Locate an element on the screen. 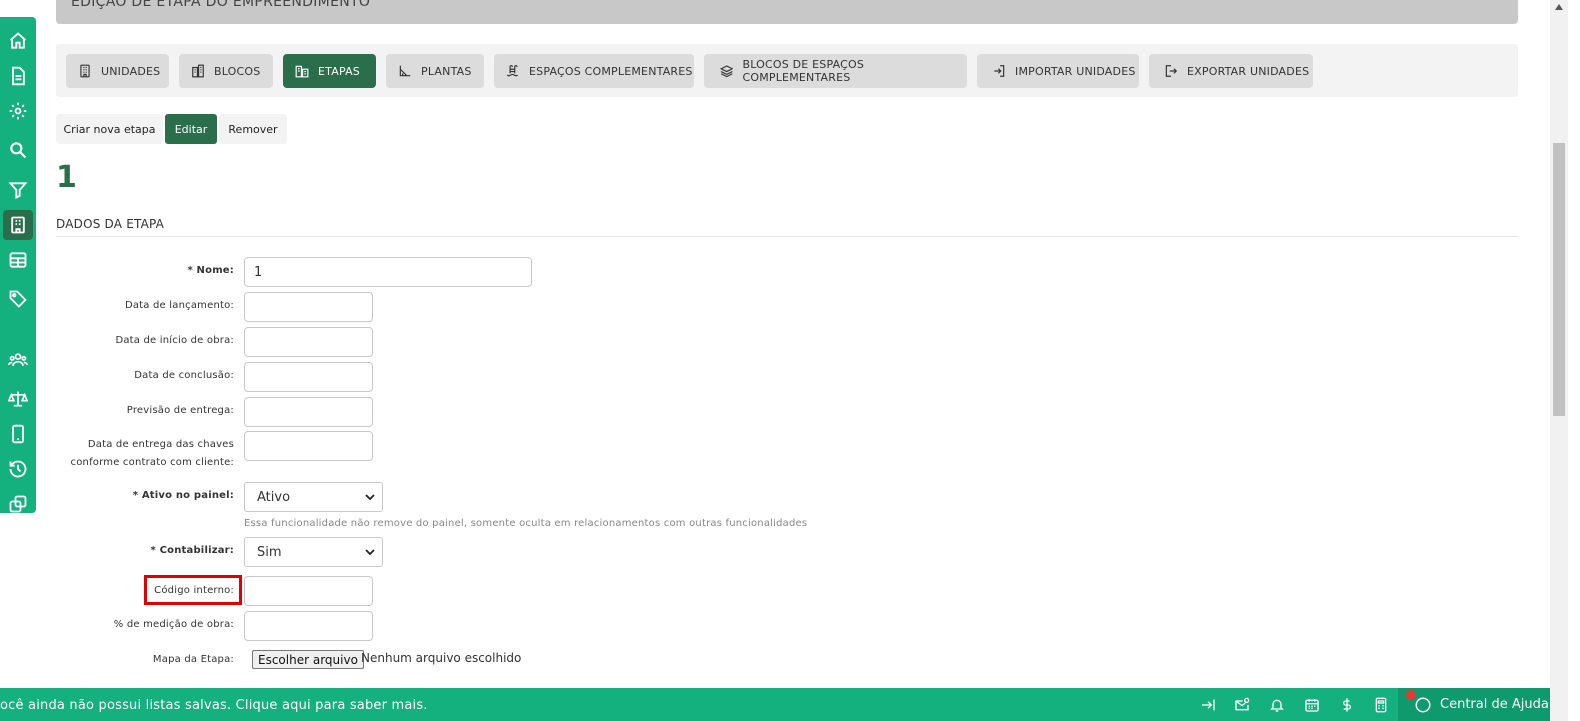 The width and height of the screenshot is (1580, 721). choose-file-button: Escolher arquivo is located at coordinates (308, 659).